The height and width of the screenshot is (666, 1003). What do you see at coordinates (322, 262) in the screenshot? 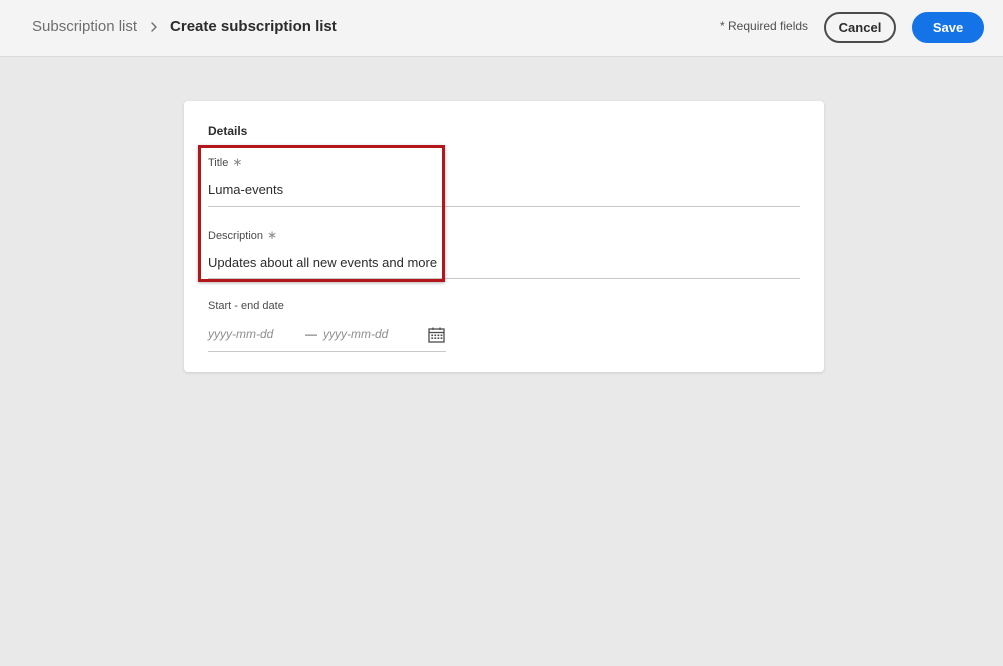
I see `description-input: Updates about all new events and more` at bounding box center [322, 262].